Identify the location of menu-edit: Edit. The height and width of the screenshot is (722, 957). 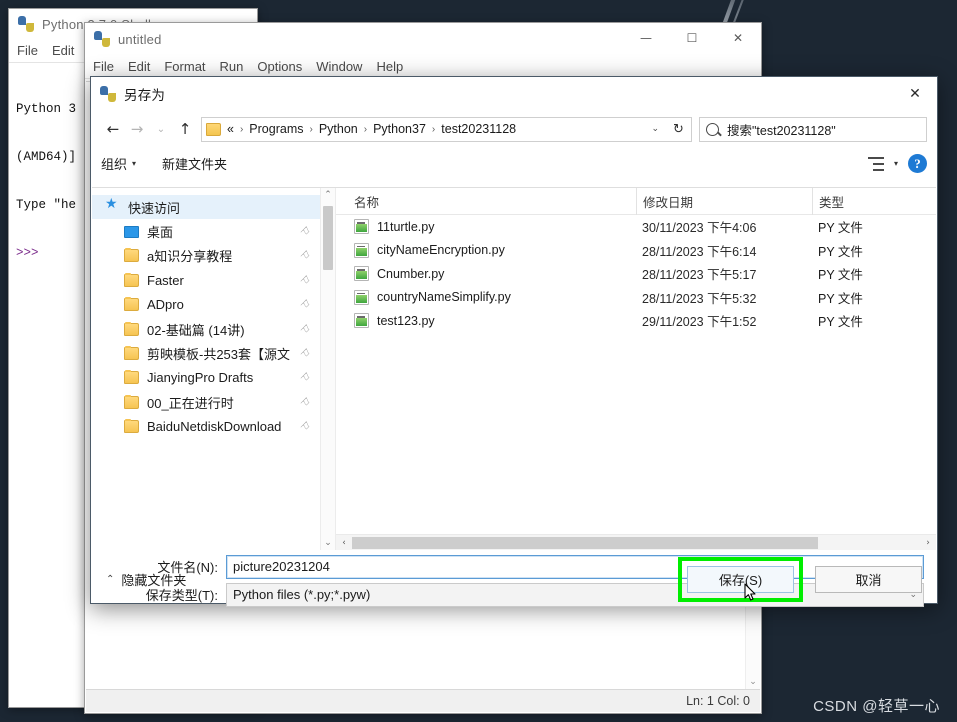
(139, 66).